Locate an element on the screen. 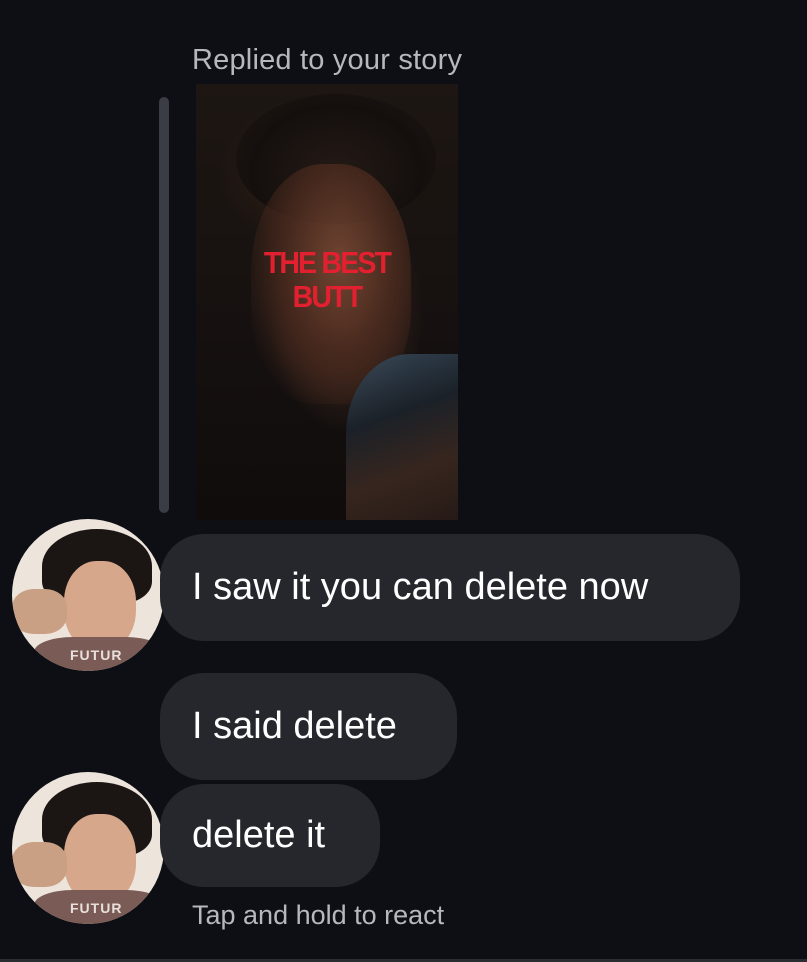 The image size is (807, 962). message-text: delete it is located at coordinates (259, 835).